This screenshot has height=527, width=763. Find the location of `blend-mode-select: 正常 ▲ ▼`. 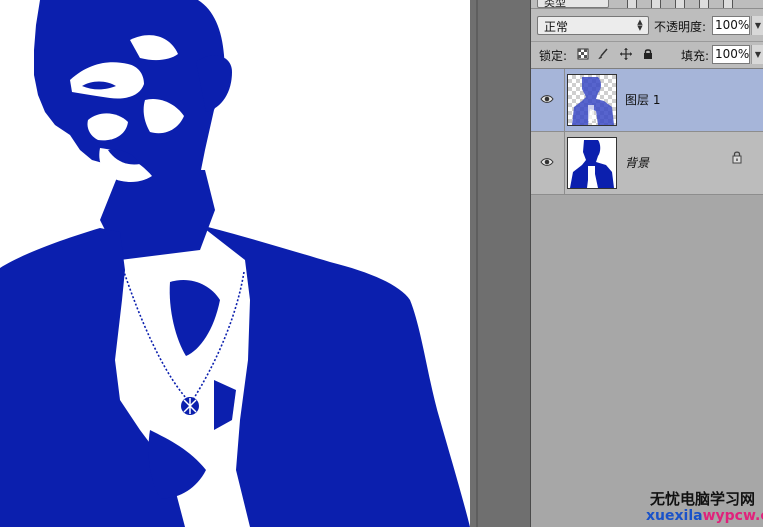

blend-mode-select: 正常 ▲ ▼ is located at coordinates (593, 25).